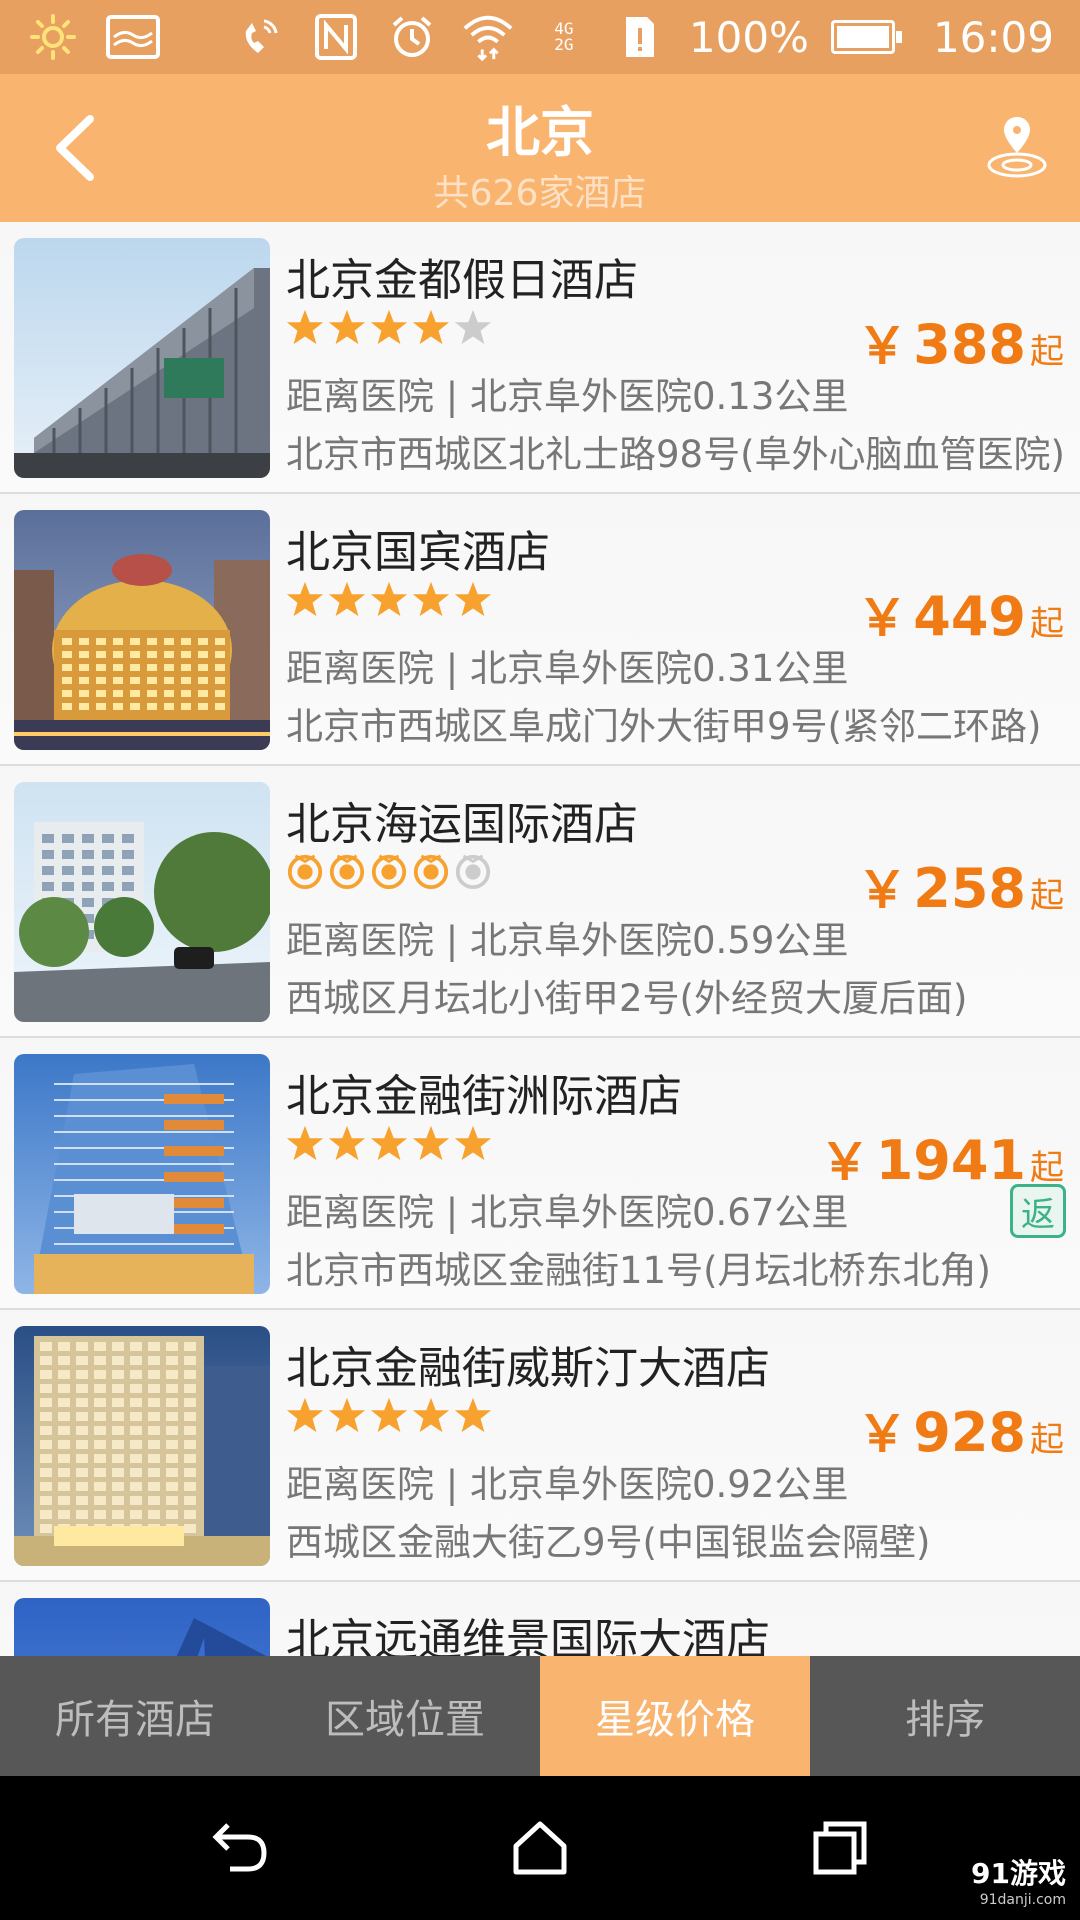 Image resolution: width=1080 pixels, height=1920 pixels. I want to click on hotel-distance: 距离医院 | 北京阜外医院0.67公里, so click(567, 1212).